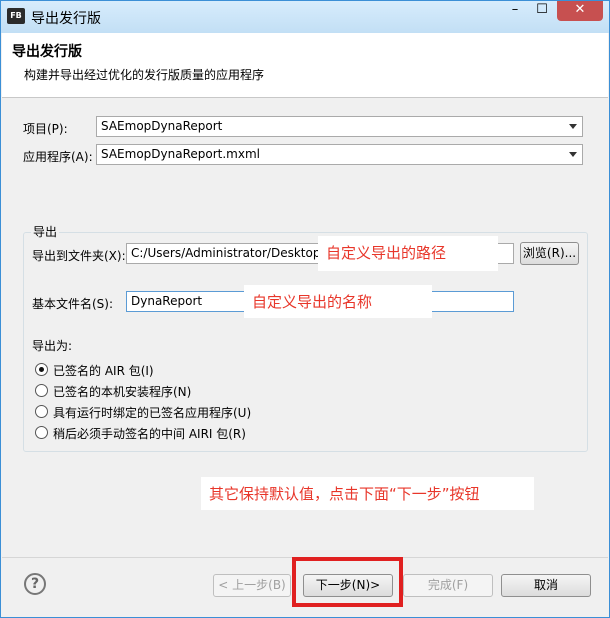 The image size is (610, 618). Describe the element at coordinates (252, 585) in the screenshot. I see `back-button: < 上一步(B)` at that location.